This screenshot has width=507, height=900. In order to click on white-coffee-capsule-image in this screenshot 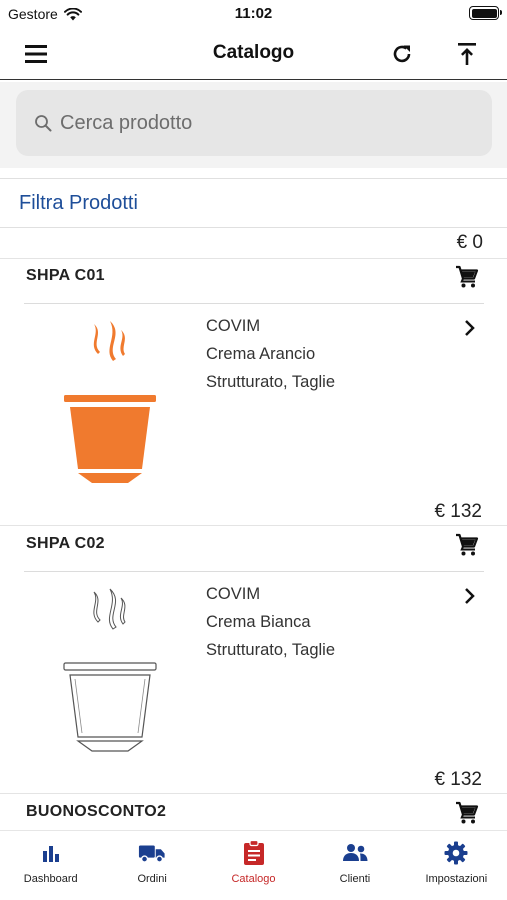, I will do `click(110, 670)`.